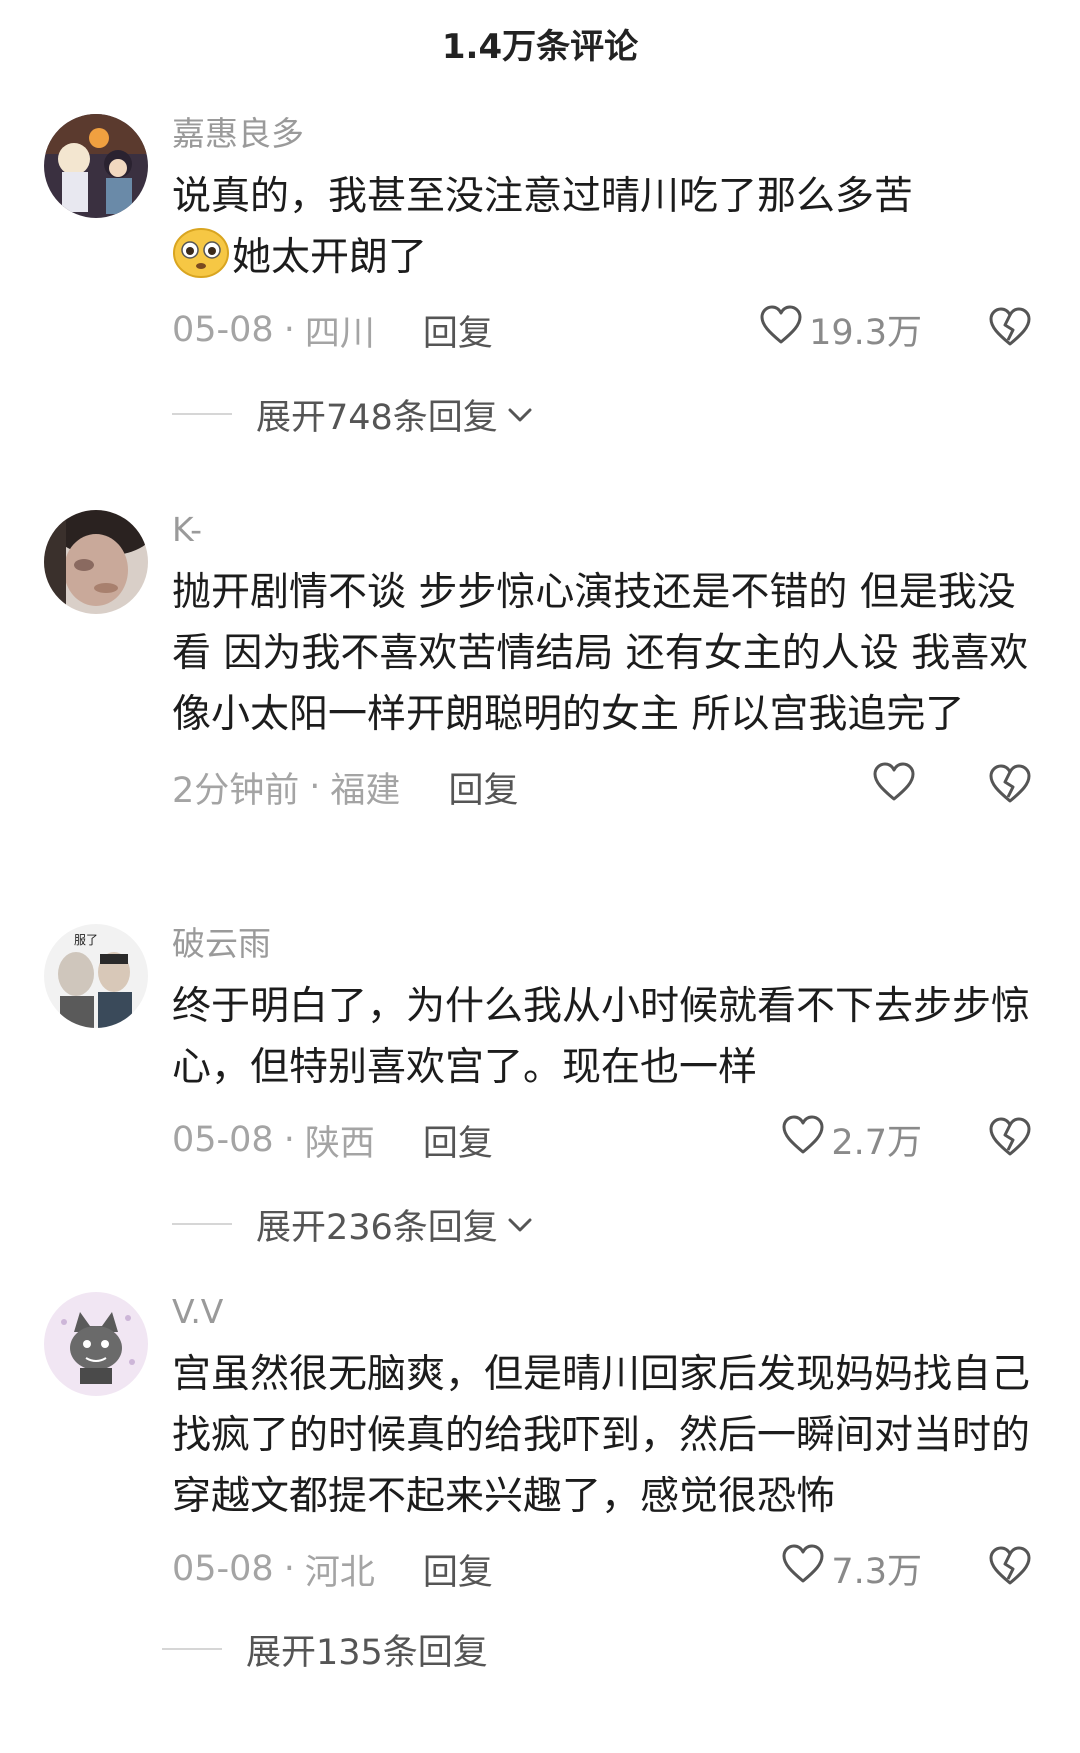 The width and height of the screenshot is (1080, 1753). I want to click on avatar: 服了, so click(96, 976).